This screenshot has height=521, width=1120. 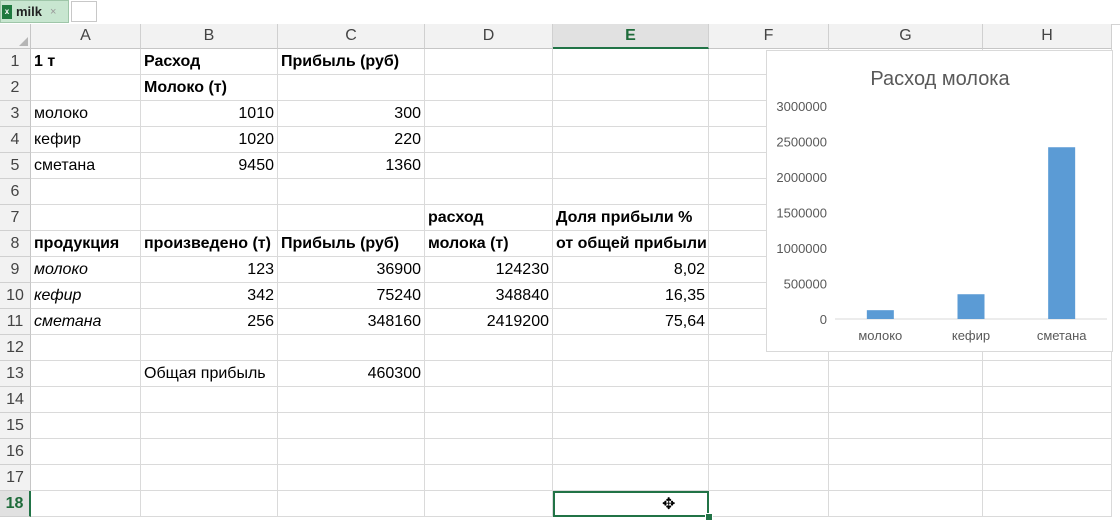 What do you see at coordinates (489, 400) in the screenshot?
I see `cell-d14` at bounding box center [489, 400].